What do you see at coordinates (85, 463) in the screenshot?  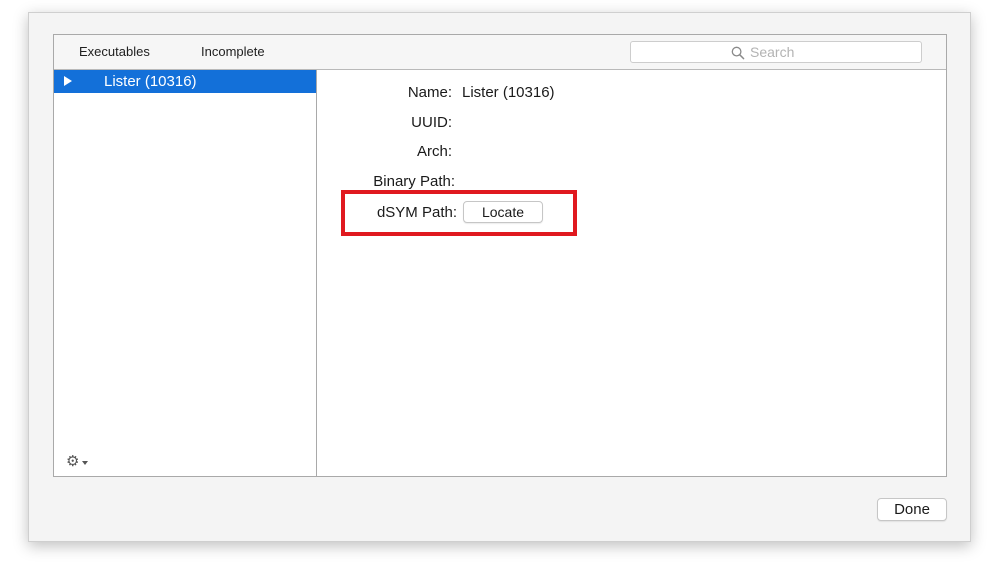 I see `chevron-down-icon` at bounding box center [85, 463].